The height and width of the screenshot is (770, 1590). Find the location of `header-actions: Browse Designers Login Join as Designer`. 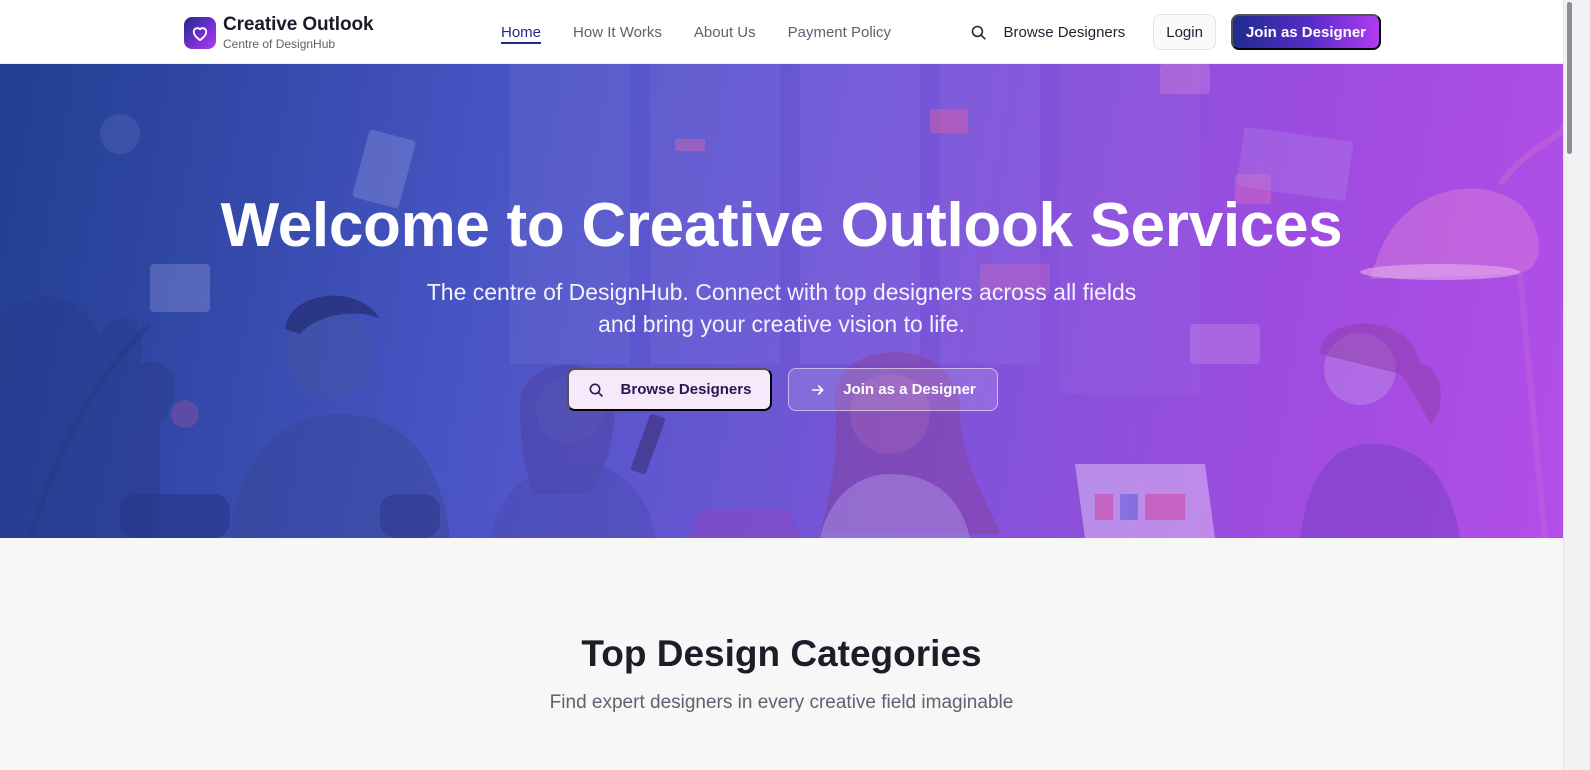

header-actions: Browse Designers Login Join as Designer is located at coordinates (1175, 32).